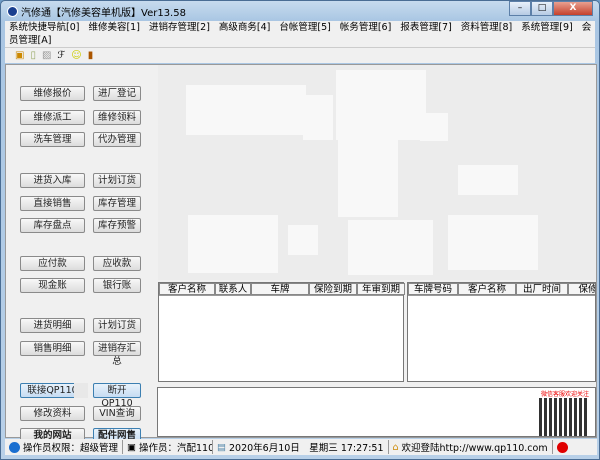  What do you see at coordinates (581, 289) in the screenshot?
I see `column-header: 保修` at bounding box center [581, 289].